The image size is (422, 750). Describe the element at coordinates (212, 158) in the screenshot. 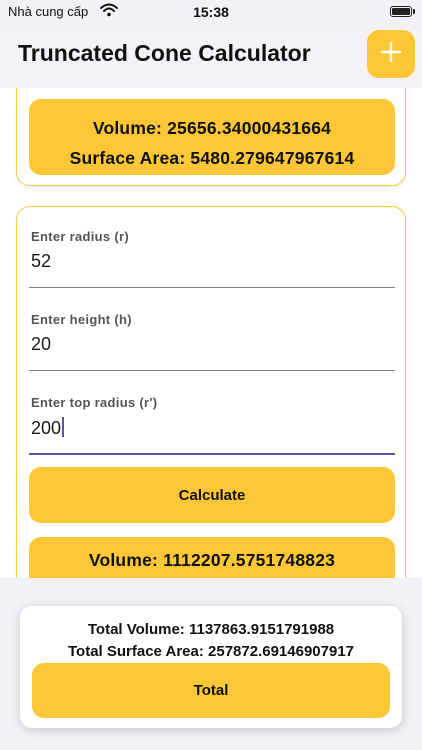

I see `previous-surface-area: Surface Area: 5480.279647967614` at that location.